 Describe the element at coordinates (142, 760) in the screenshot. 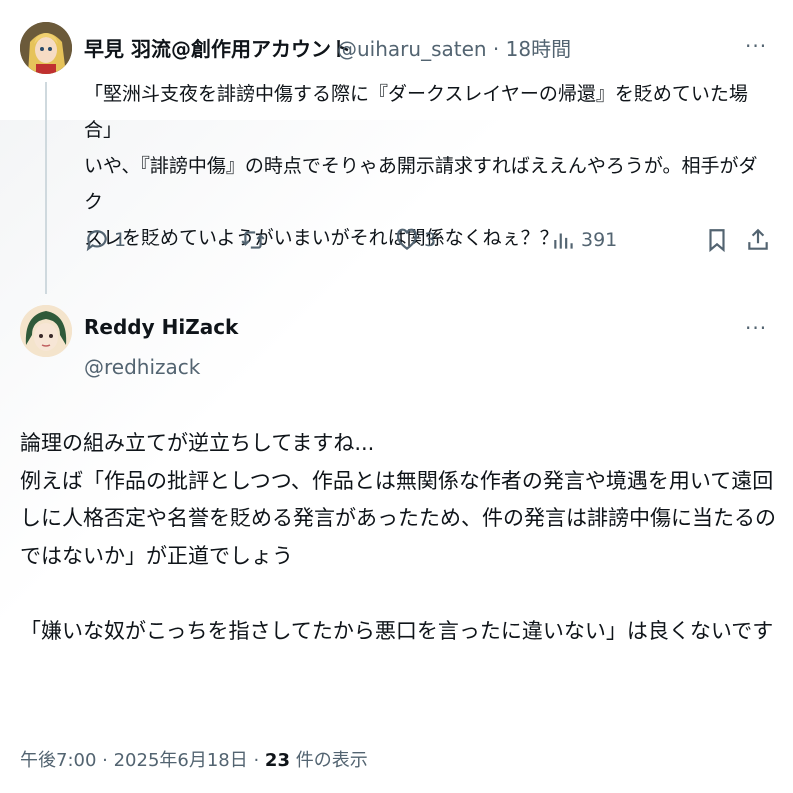

I see `tweet-timestamp: 午後7:00 · 2025年6月18日 ·` at that location.